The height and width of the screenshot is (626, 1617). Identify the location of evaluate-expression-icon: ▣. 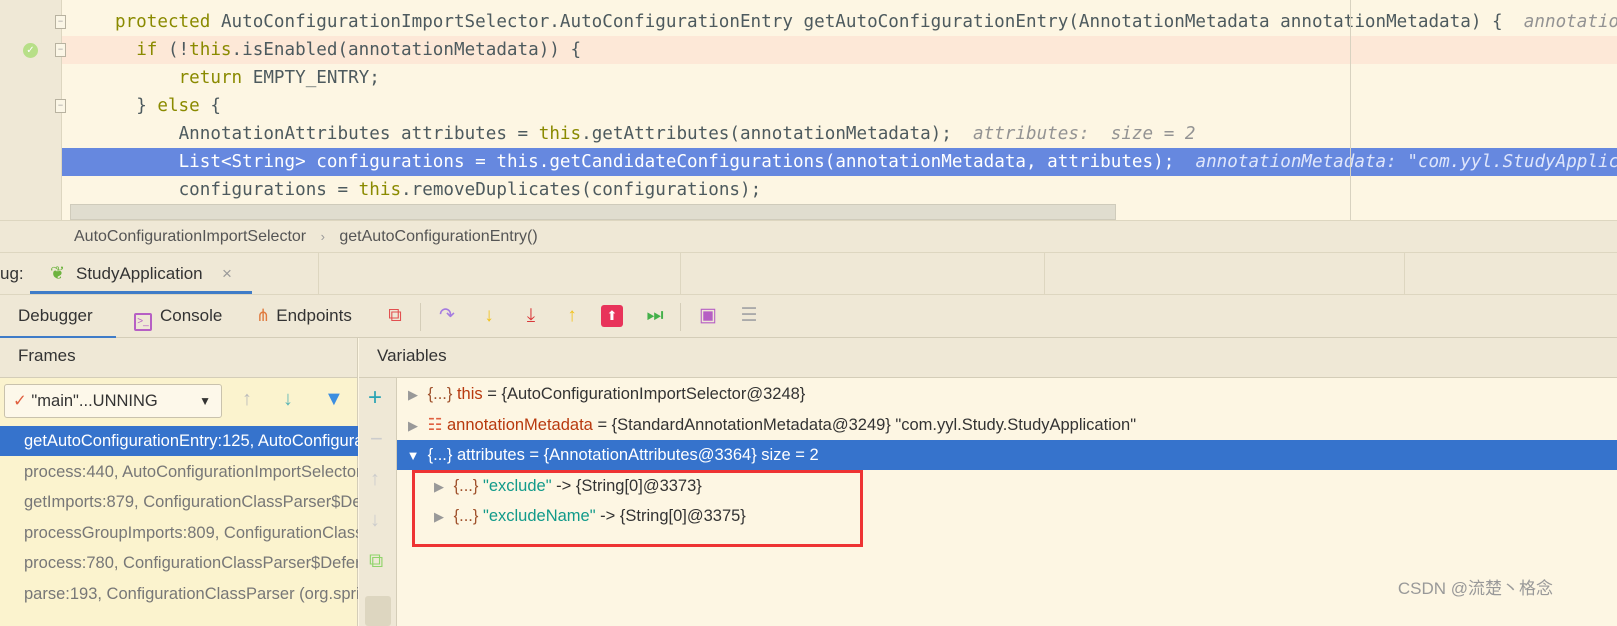
(708, 316).